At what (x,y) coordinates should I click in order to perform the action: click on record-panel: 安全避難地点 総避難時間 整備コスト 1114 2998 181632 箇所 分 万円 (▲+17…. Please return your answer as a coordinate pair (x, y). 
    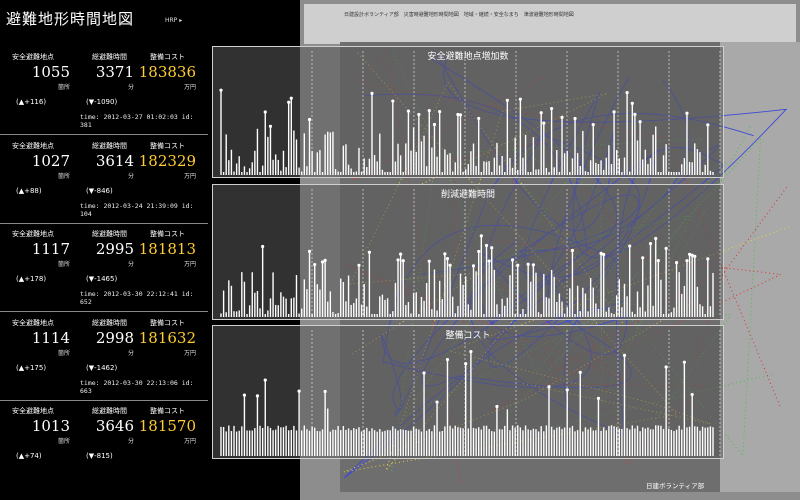
    Looking at the image, I should click on (104, 361).